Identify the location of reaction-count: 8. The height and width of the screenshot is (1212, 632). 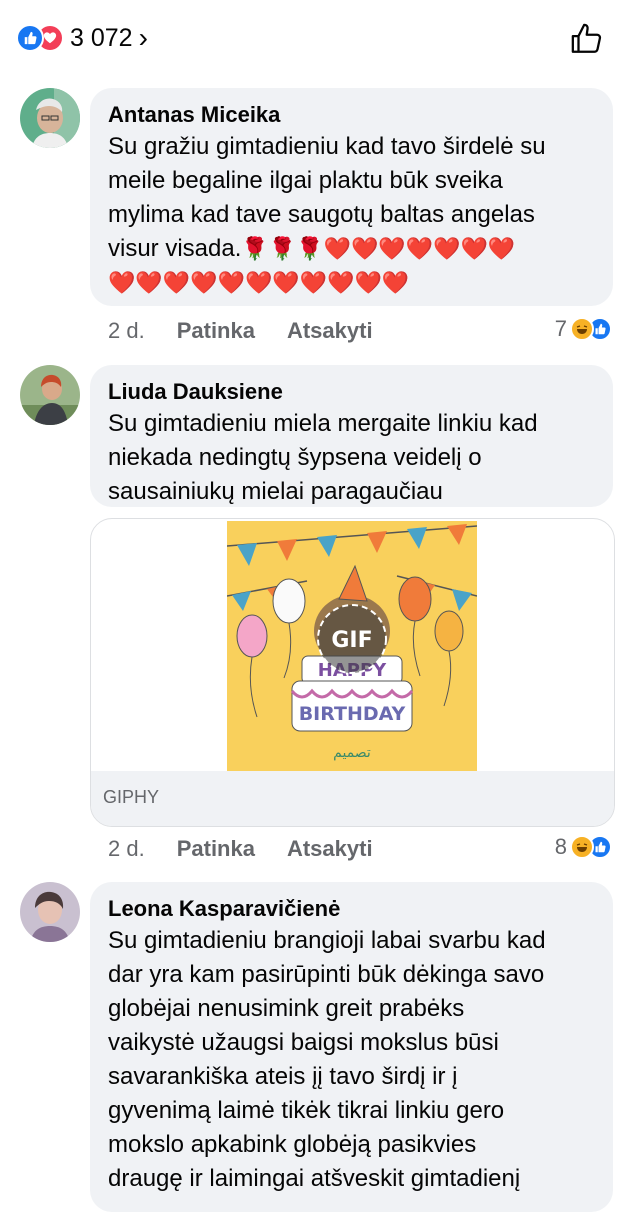
(560, 846).